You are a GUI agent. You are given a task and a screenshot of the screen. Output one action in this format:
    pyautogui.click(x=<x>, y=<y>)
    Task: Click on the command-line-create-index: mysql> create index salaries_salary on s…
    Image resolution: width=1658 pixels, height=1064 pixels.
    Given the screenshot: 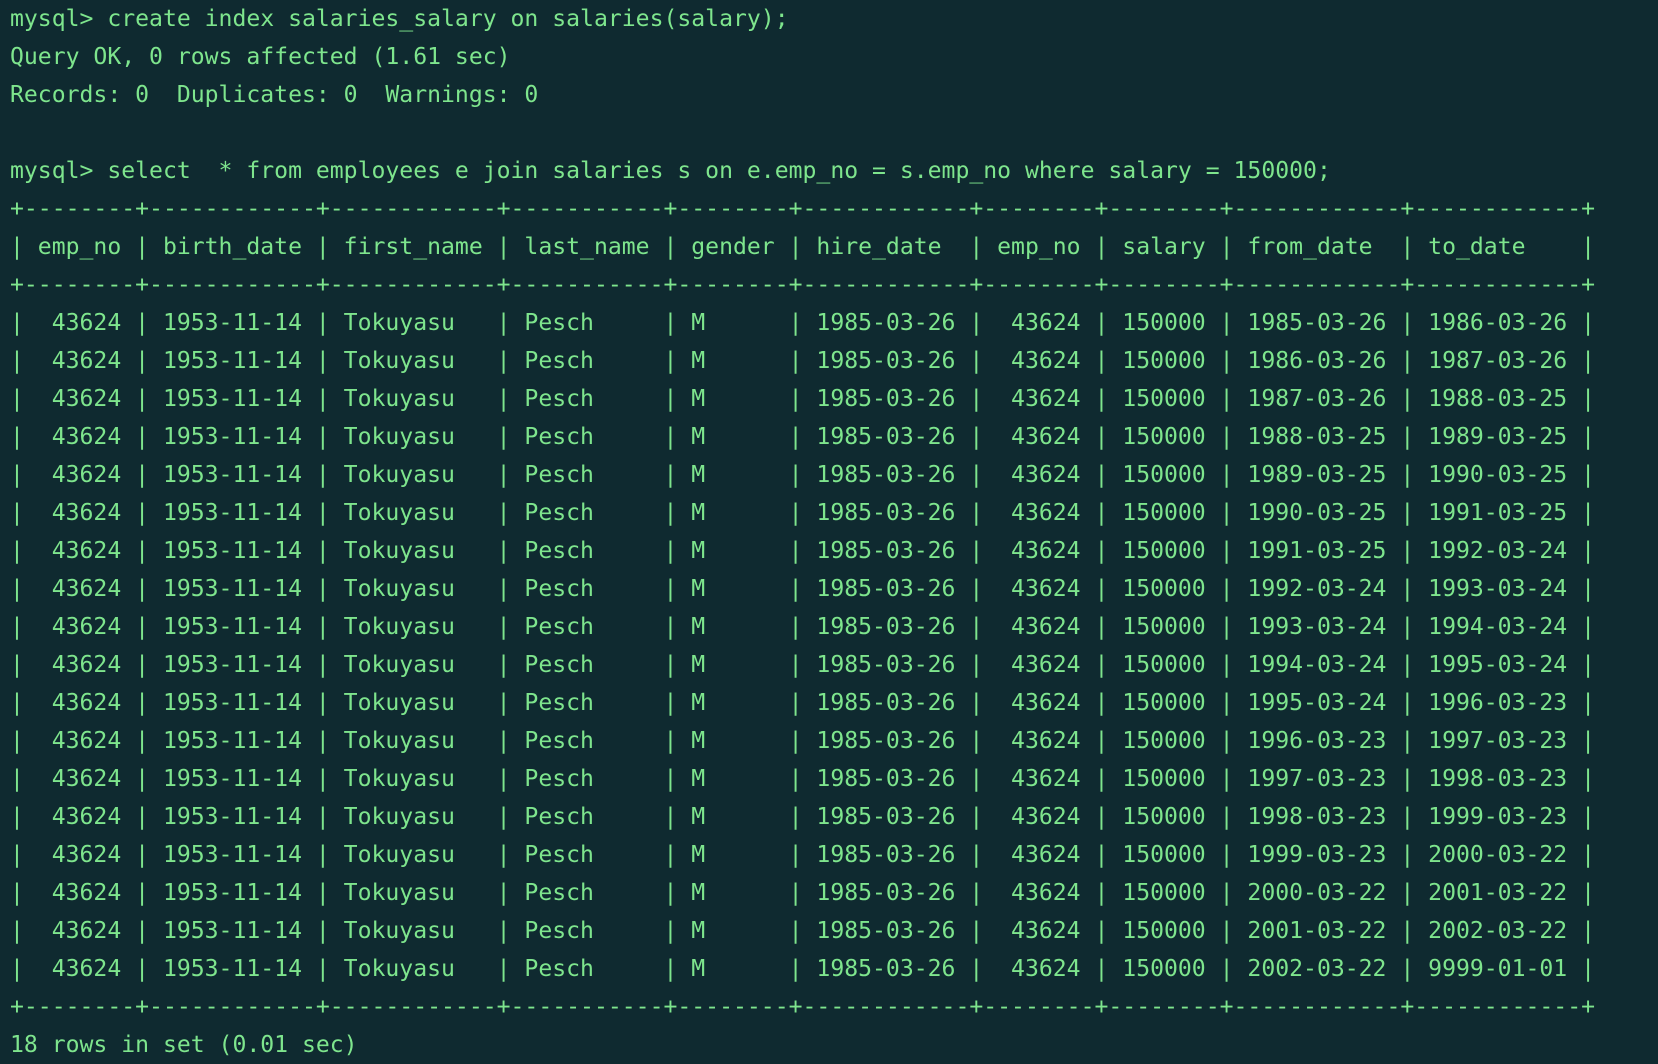 What is the action you would take?
    pyautogui.click(x=399, y=19)
    